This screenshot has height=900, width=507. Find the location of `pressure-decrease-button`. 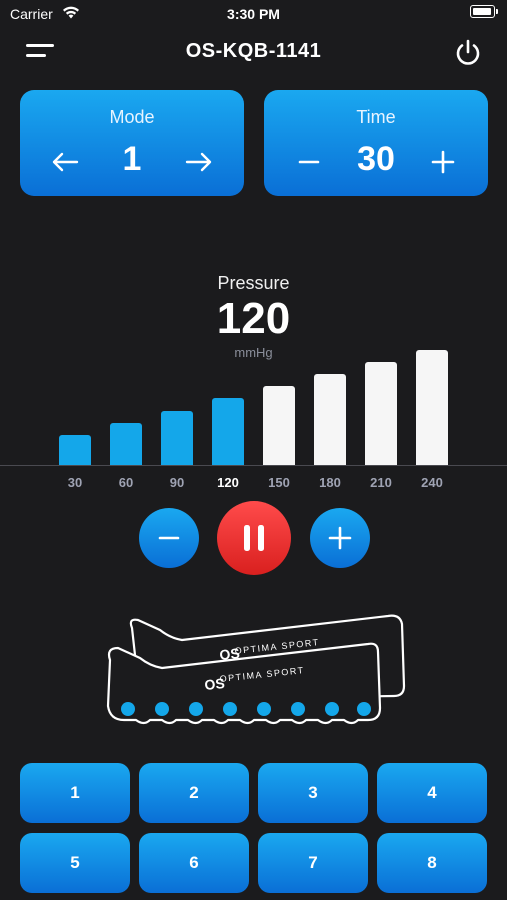

pressure-decrease-button is located at coordinates (169, 538).